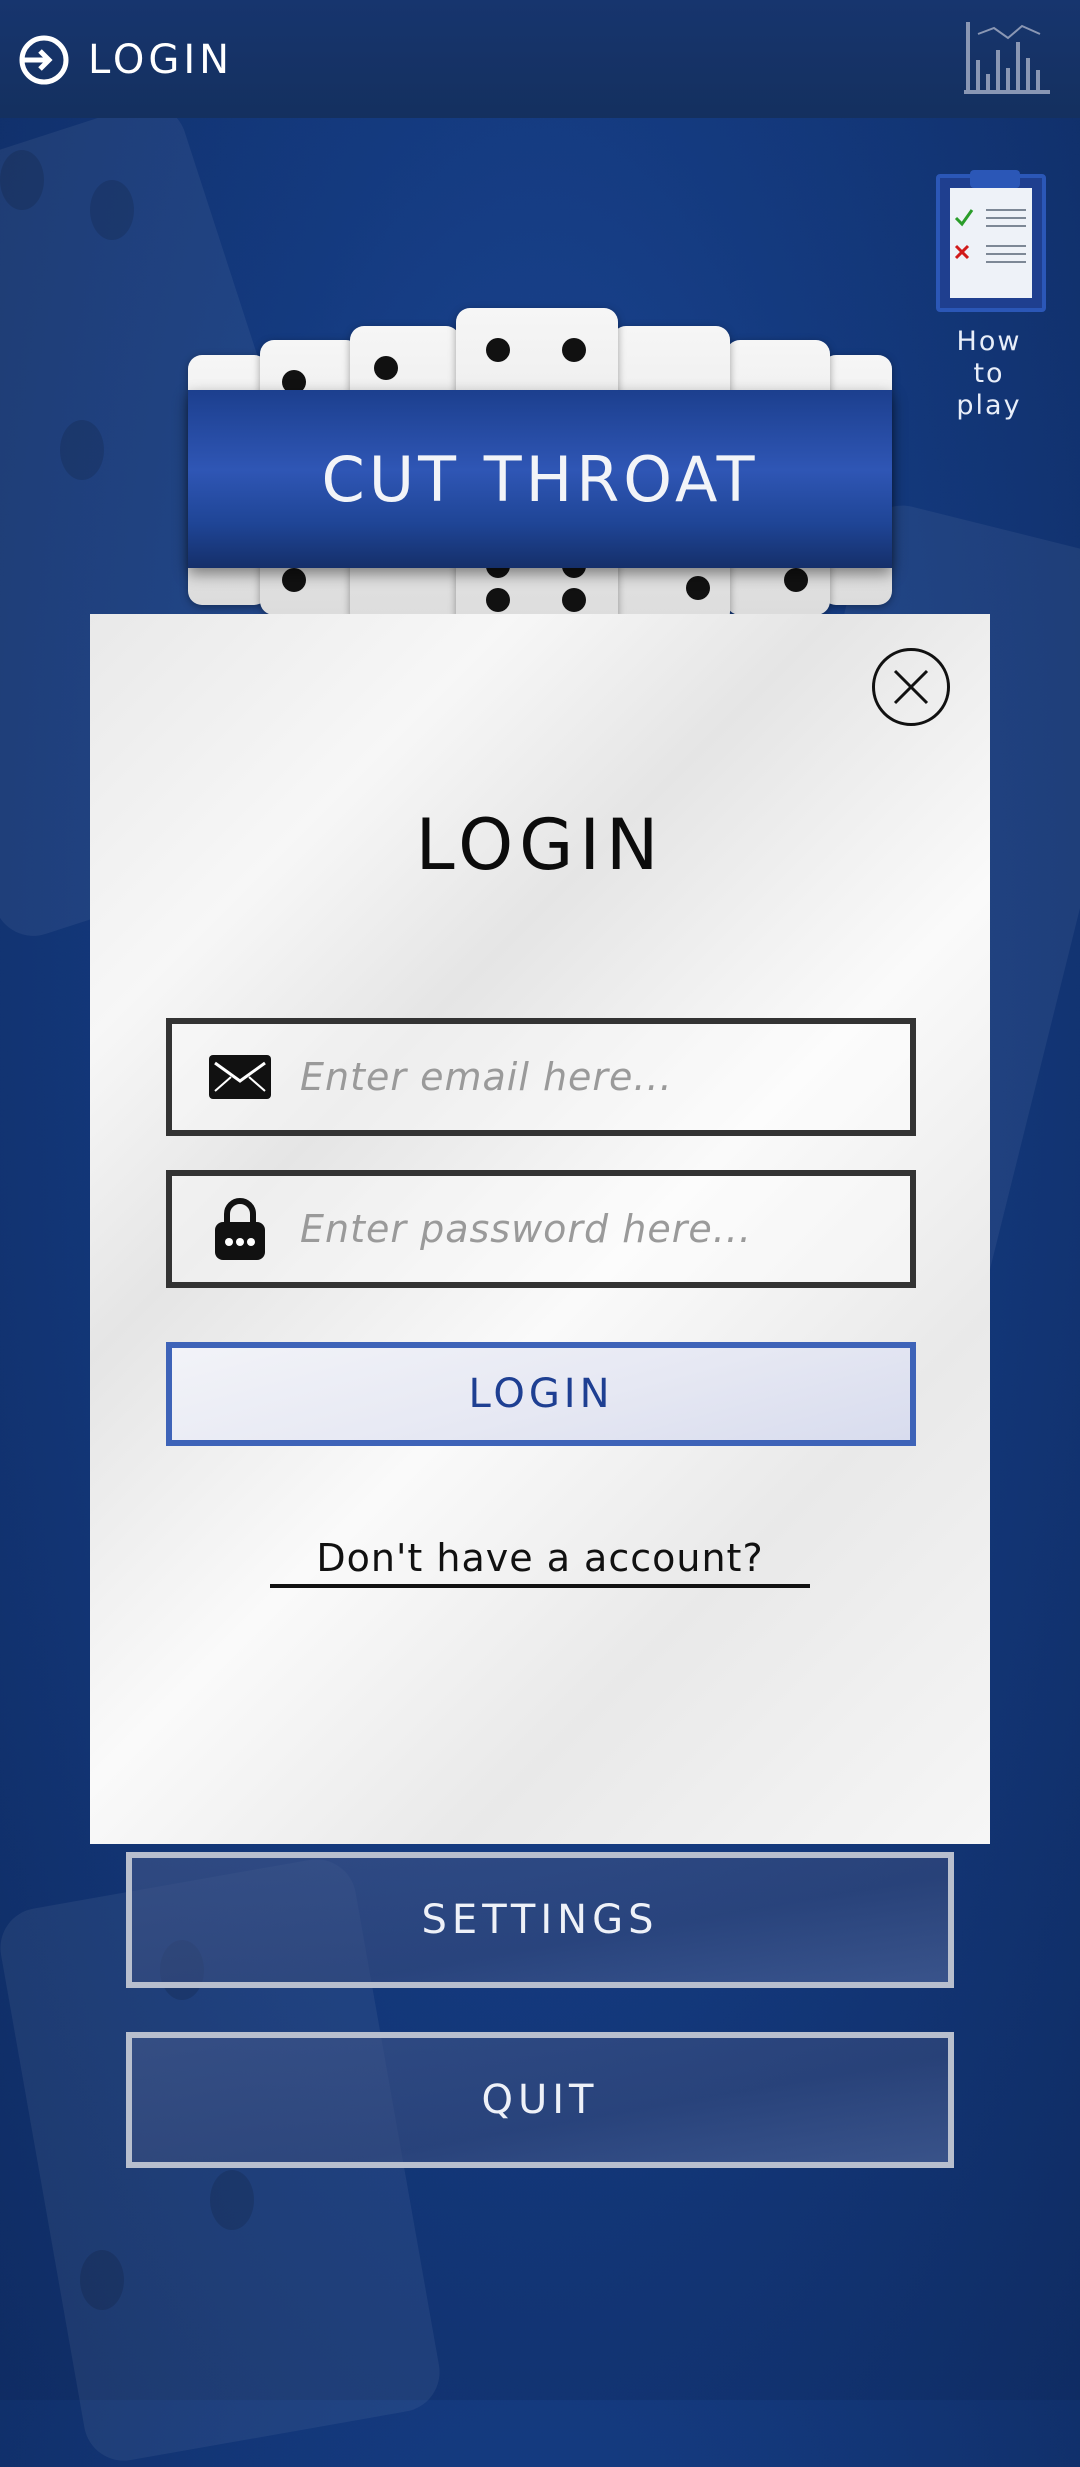 The width and height of the screenshot is (1080, 2467). Describe the element at coordinates (161, 60) in the screenshot. I see `top-login-label: LOGIN` at that location.